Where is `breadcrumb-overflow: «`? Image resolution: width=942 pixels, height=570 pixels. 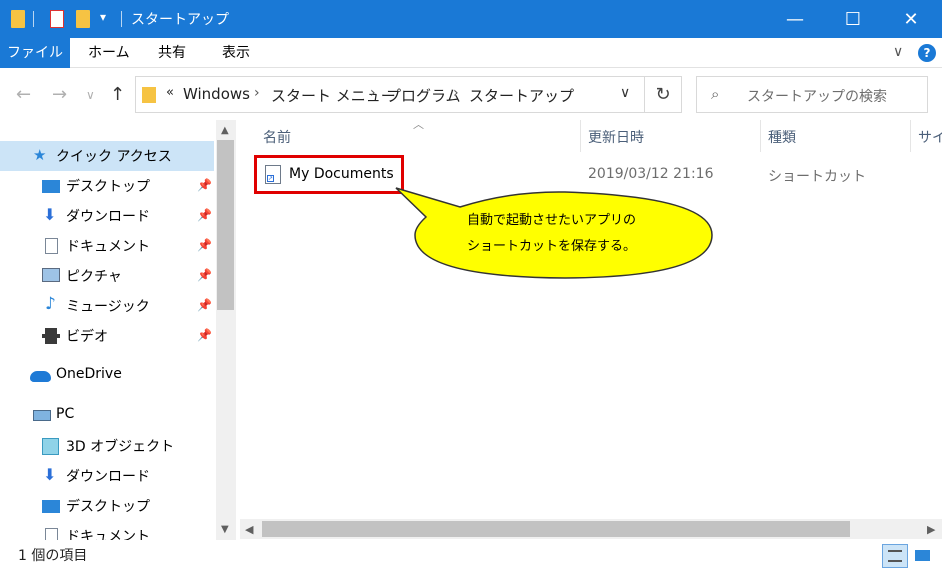 breadcrumb-overflow: « is located at coordinates (170, 92).